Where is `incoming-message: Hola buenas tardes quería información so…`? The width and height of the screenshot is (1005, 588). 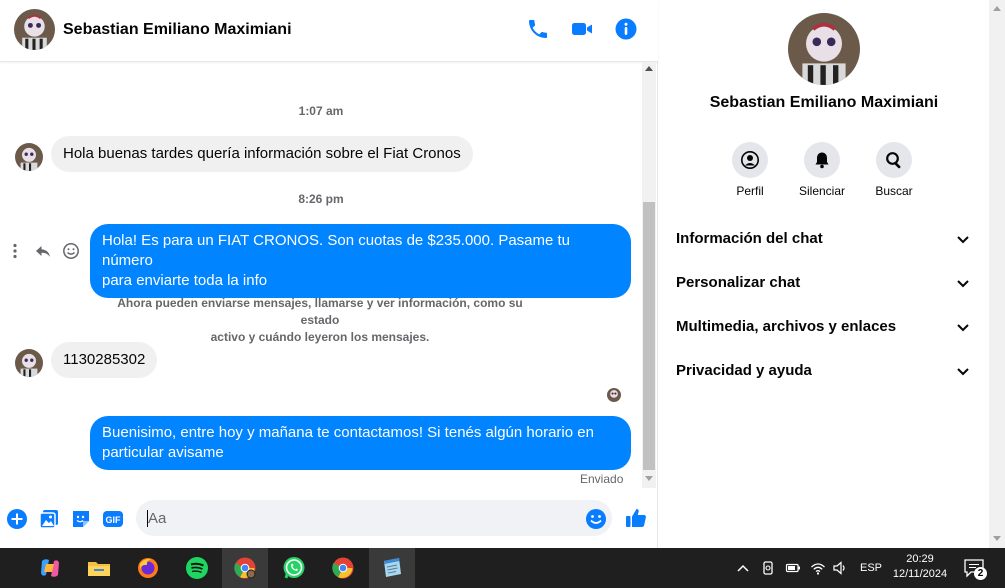
incoming-message: Hola buenas tardes quería información so… is located at coordinates (262, 154).